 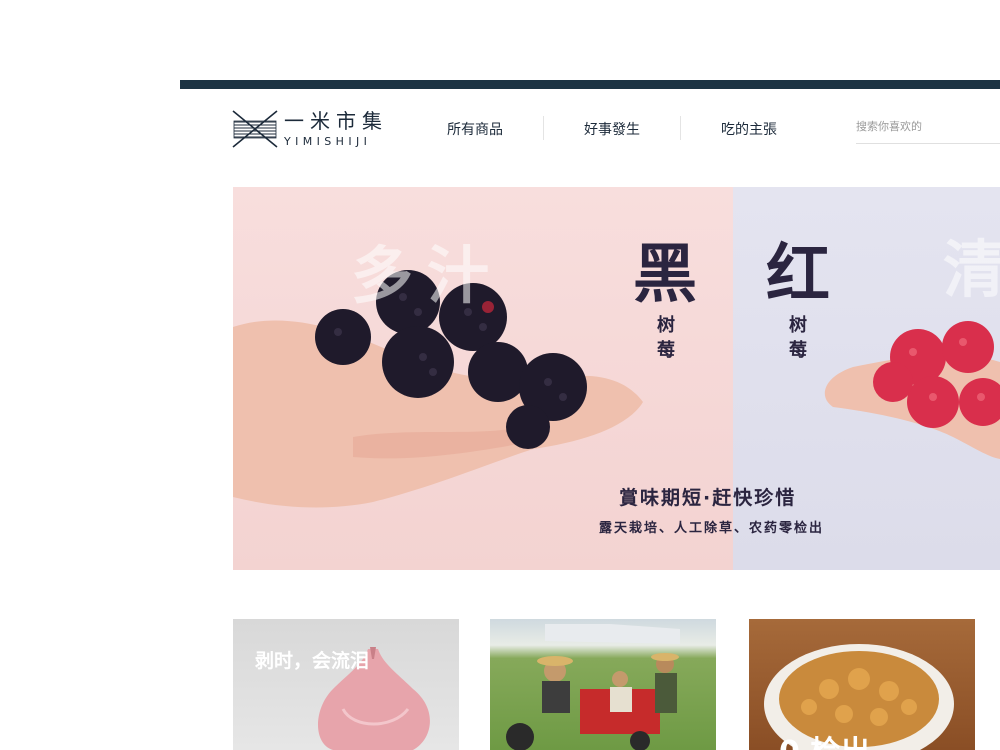 I want to click on hero-slogan: 賞味期短·赶快珍惜, so click(x=708, y=498).